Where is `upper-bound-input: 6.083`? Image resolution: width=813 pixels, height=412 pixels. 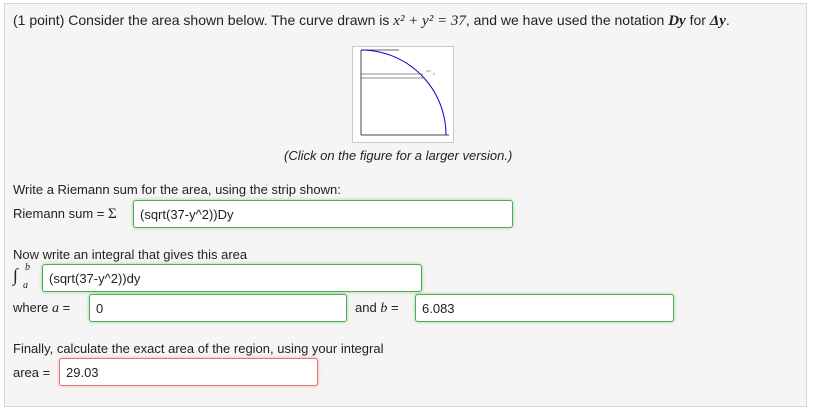
upper-bound-input: 6.083 is located at coordinates (544, 308).